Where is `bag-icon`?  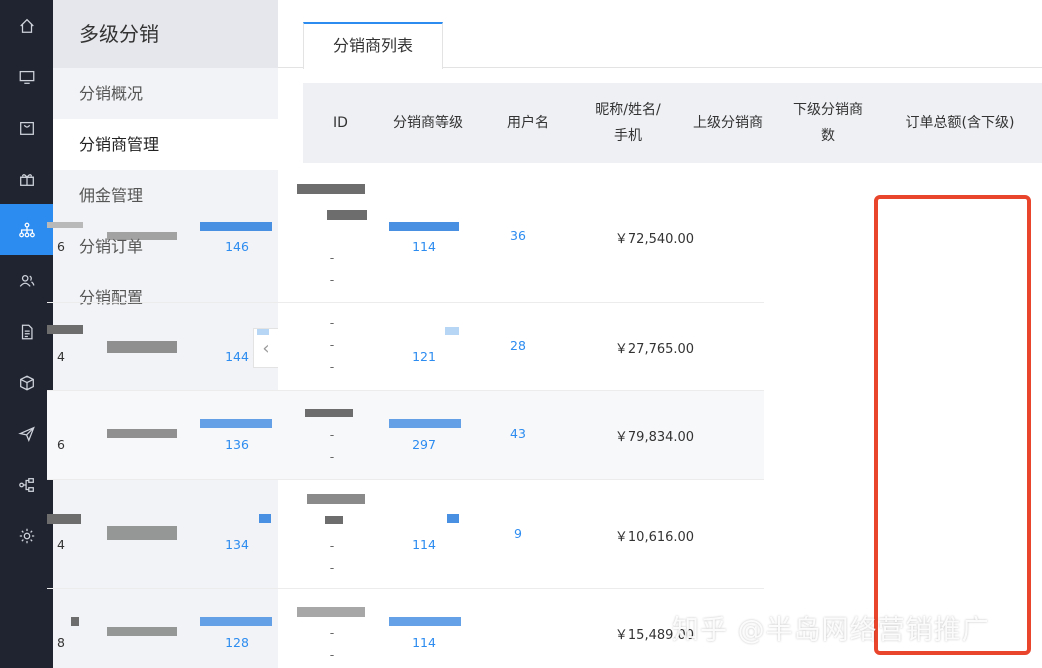
bag-icon is located at coordinates (26, 127).